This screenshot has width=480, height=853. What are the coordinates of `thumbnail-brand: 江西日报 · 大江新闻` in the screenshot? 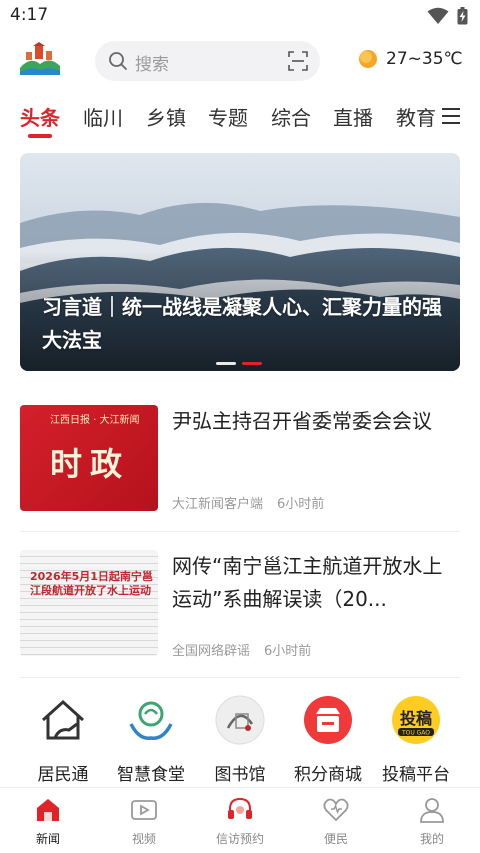 It's located at (95, 420).